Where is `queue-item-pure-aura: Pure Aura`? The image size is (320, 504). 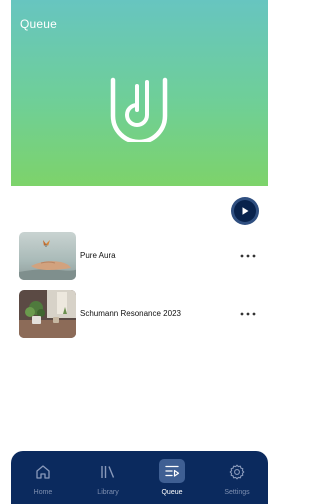 queue-item-pure-aura: Pure Aura is located at coordinates (139, 256).